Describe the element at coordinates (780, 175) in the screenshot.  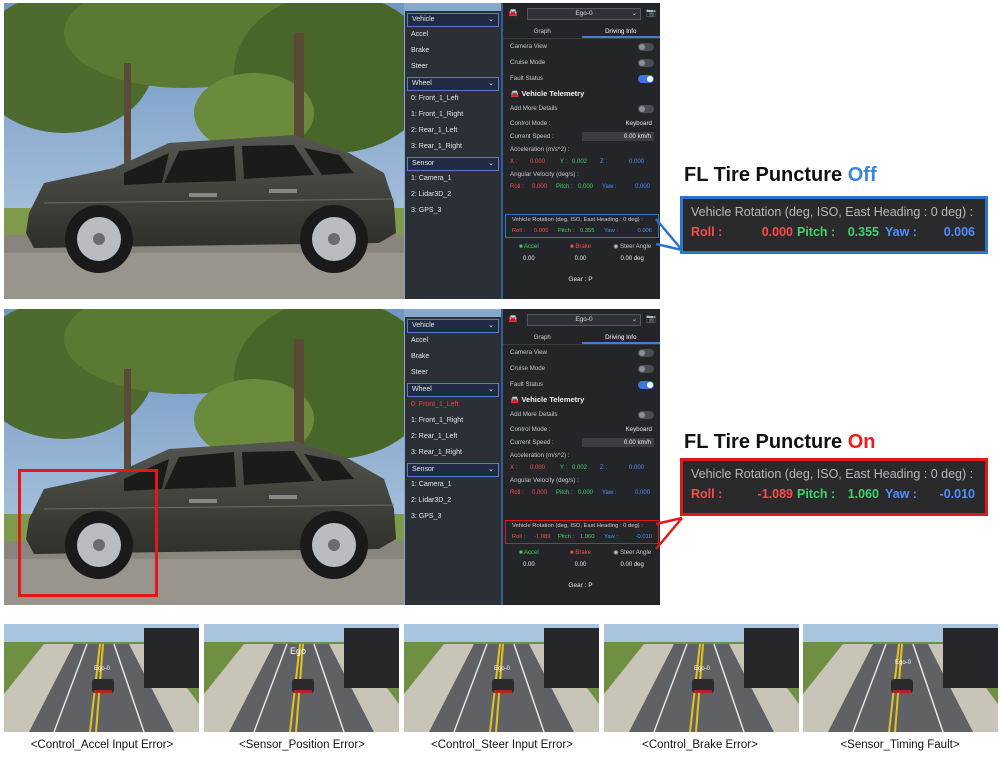
I see `callout-title-off: FL Tire Puncture Off` at that location.